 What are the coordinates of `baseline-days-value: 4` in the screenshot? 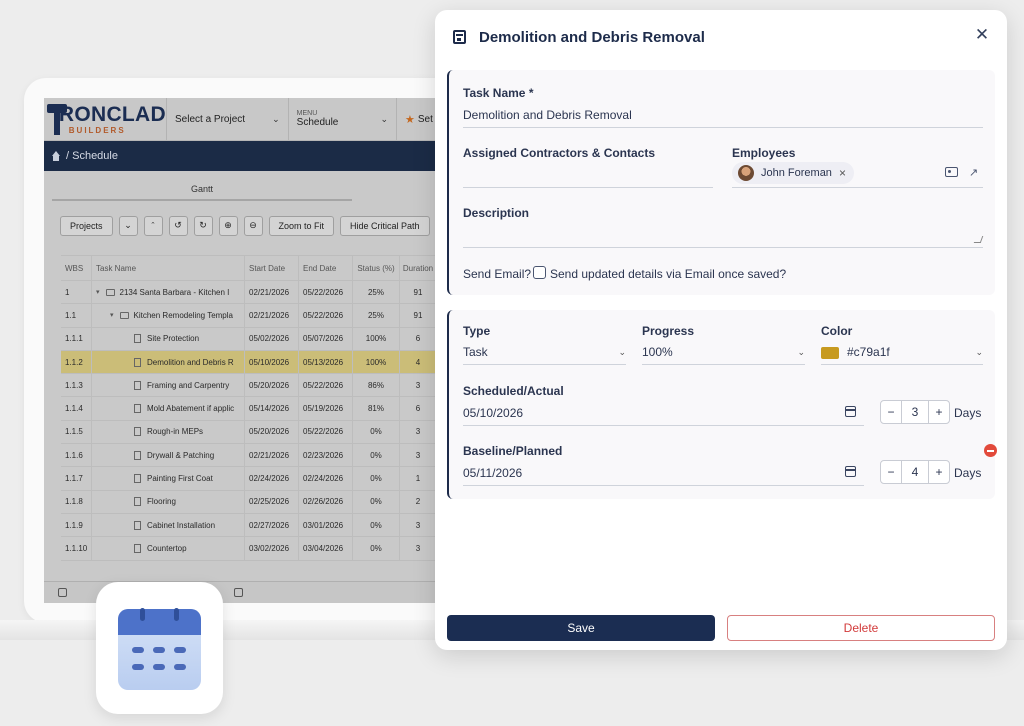 It's located at (915, 472).